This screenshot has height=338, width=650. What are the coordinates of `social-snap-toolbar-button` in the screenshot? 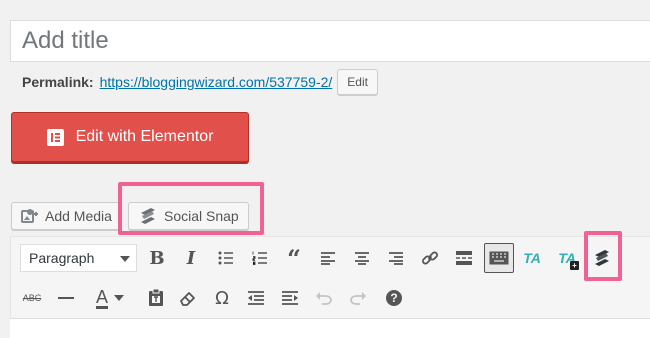 It's located at (602, 258).